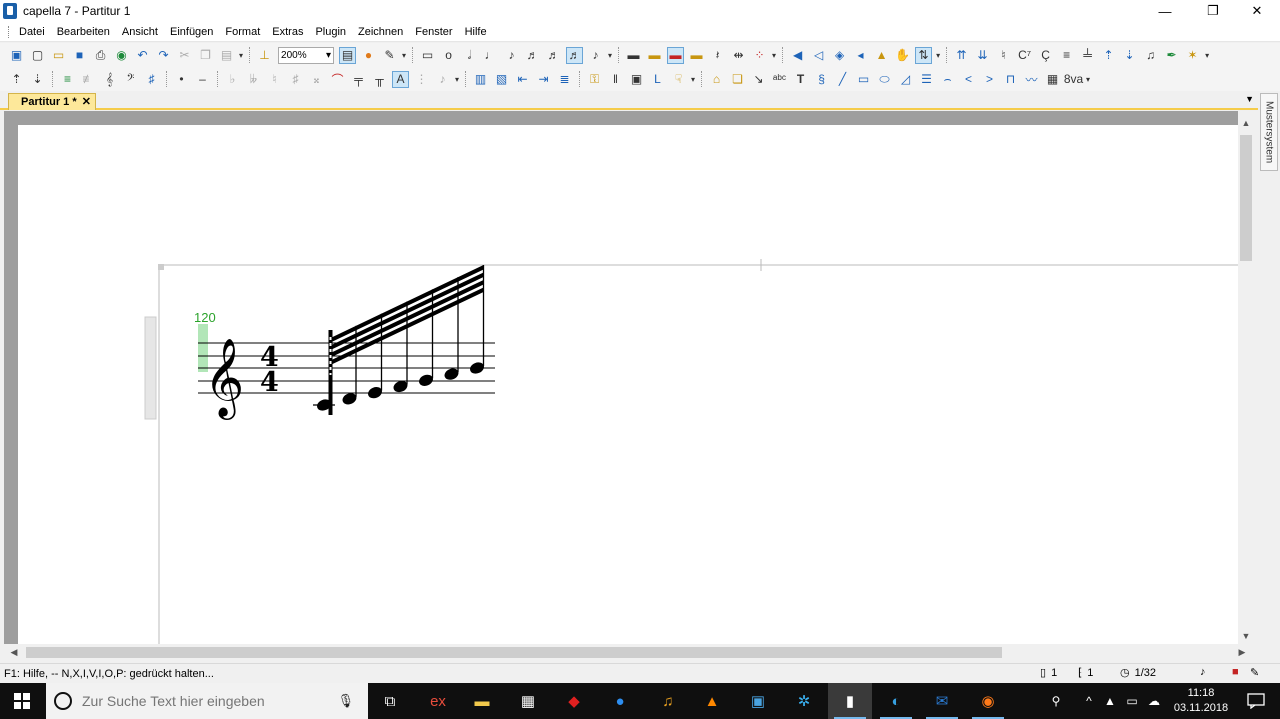 This screenshot has width=1280, height=719. Describe the element at coordinates (379, 79) in the screenshot. I see `beam-break-icon: ╥` at that location.